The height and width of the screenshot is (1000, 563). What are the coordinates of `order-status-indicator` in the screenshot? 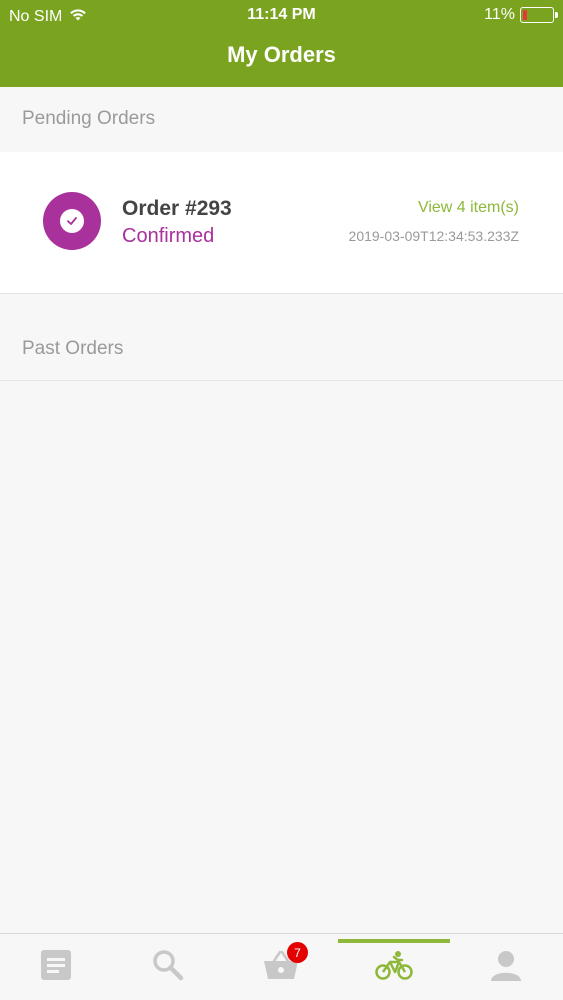 It's located at (72, 221).